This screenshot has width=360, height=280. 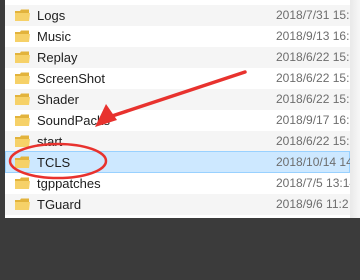 I want to click on modified-date: 2018/10/14 14, so click(x=314, y=162).